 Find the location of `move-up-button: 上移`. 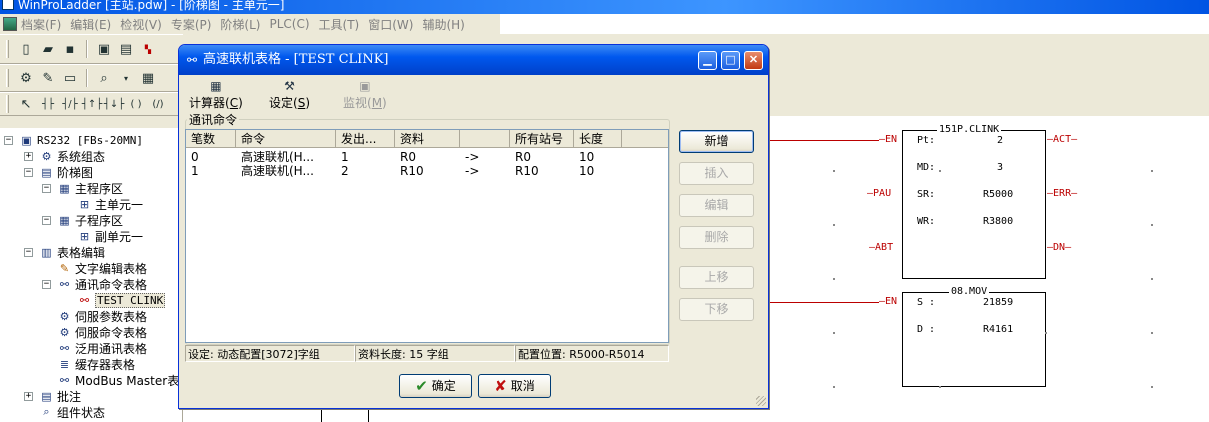

move-up-button: 上移 is located at coordinates (716, 277).